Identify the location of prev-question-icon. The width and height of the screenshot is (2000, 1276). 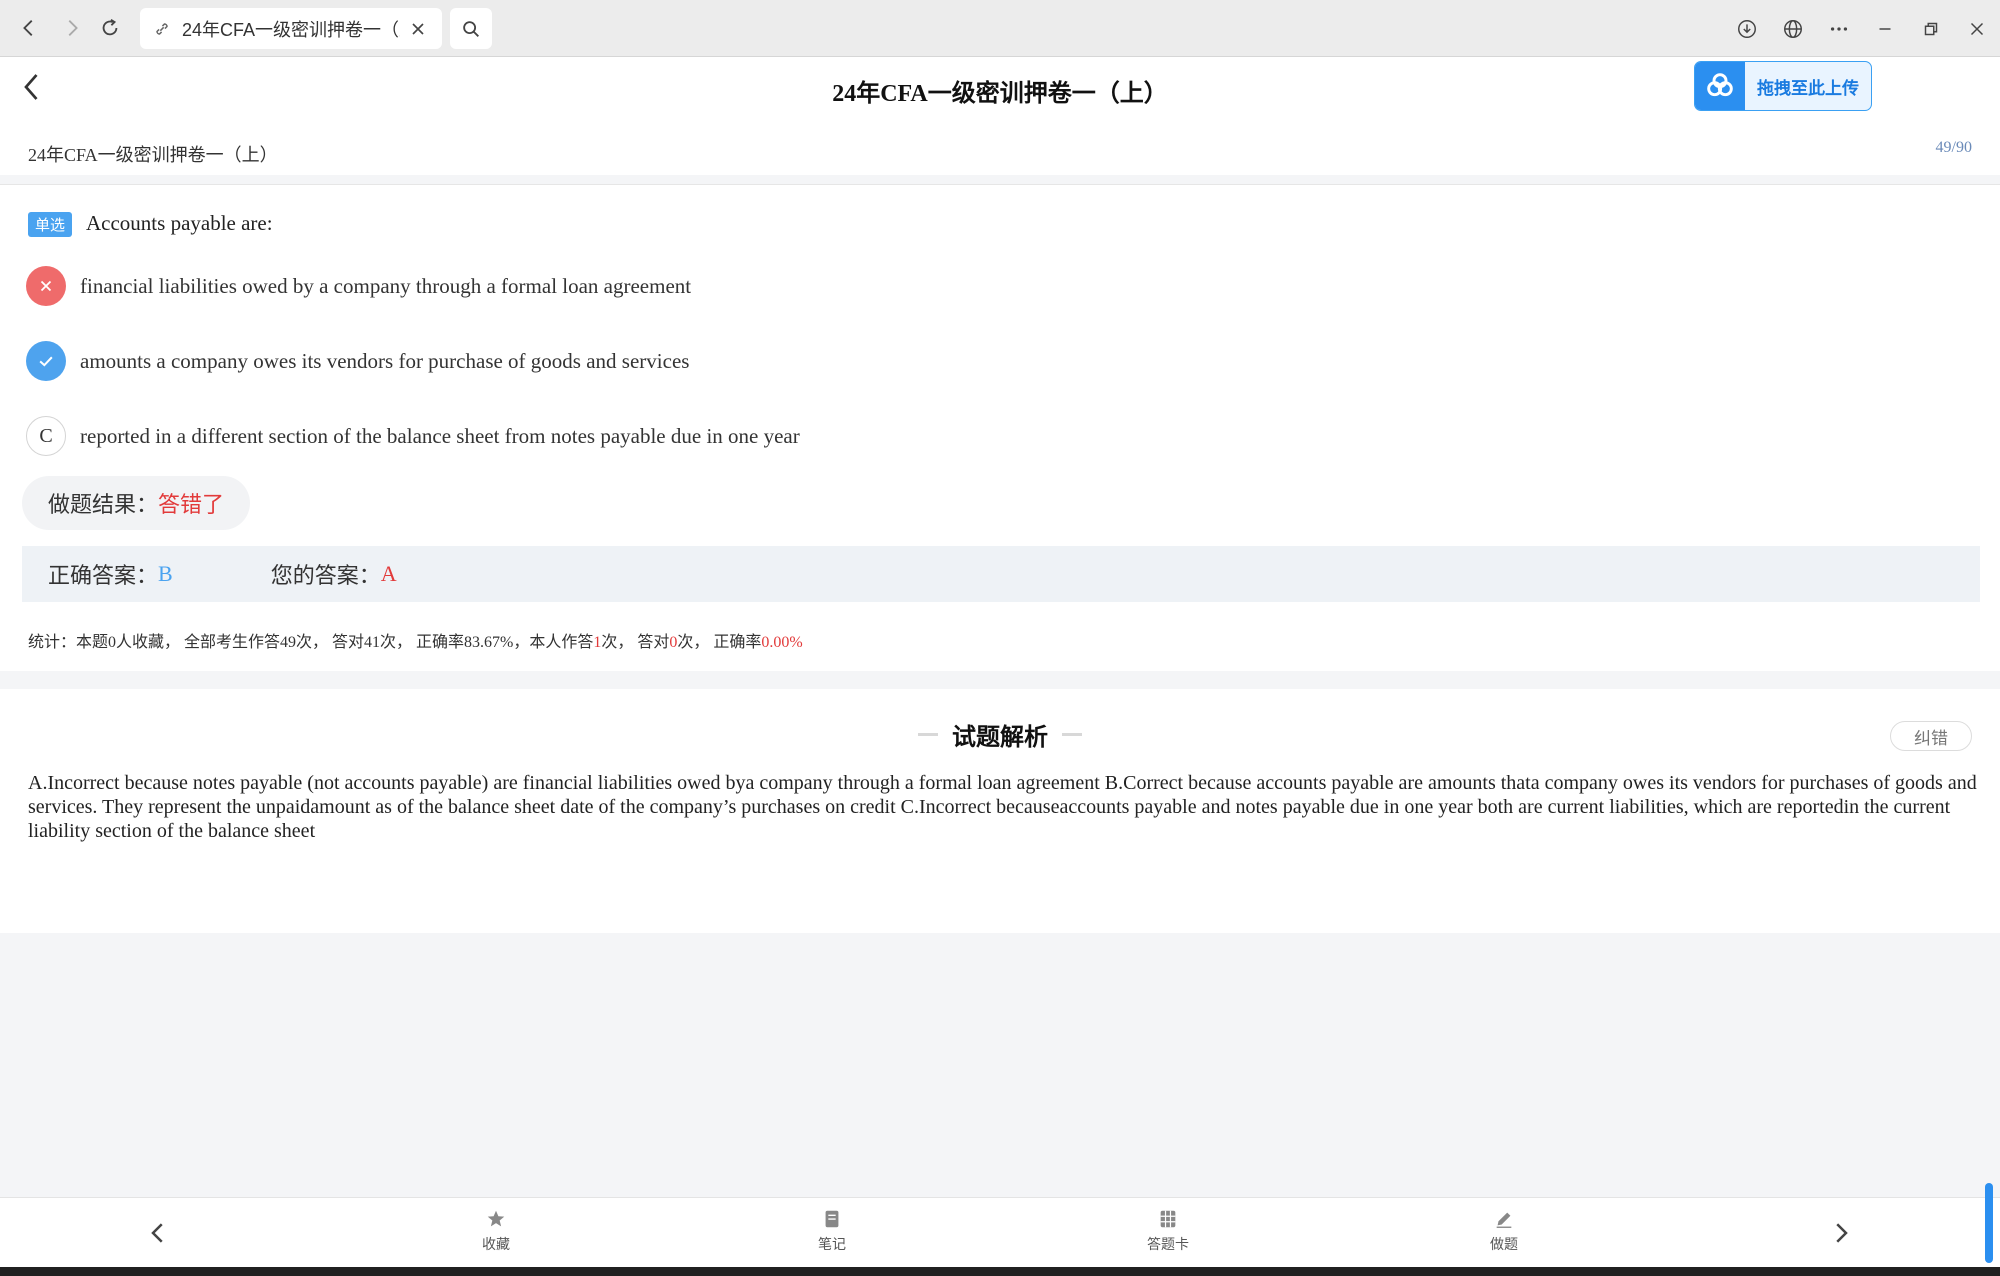
(158, 1233).